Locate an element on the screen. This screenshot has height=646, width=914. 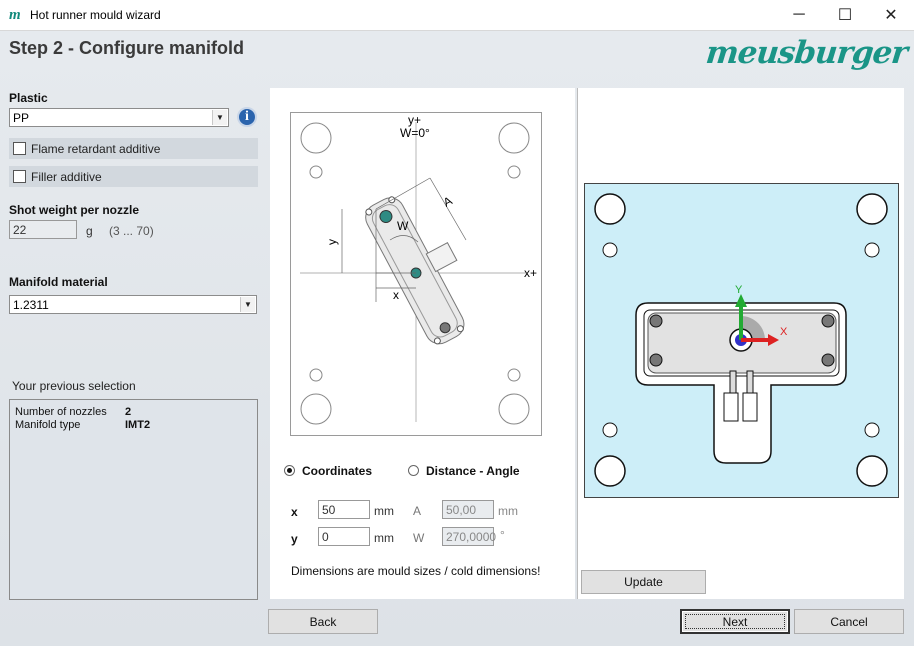
previous-selection-box: Number of nozzles 2 Manifold type IMT2 is located at coordinates (133, 499).